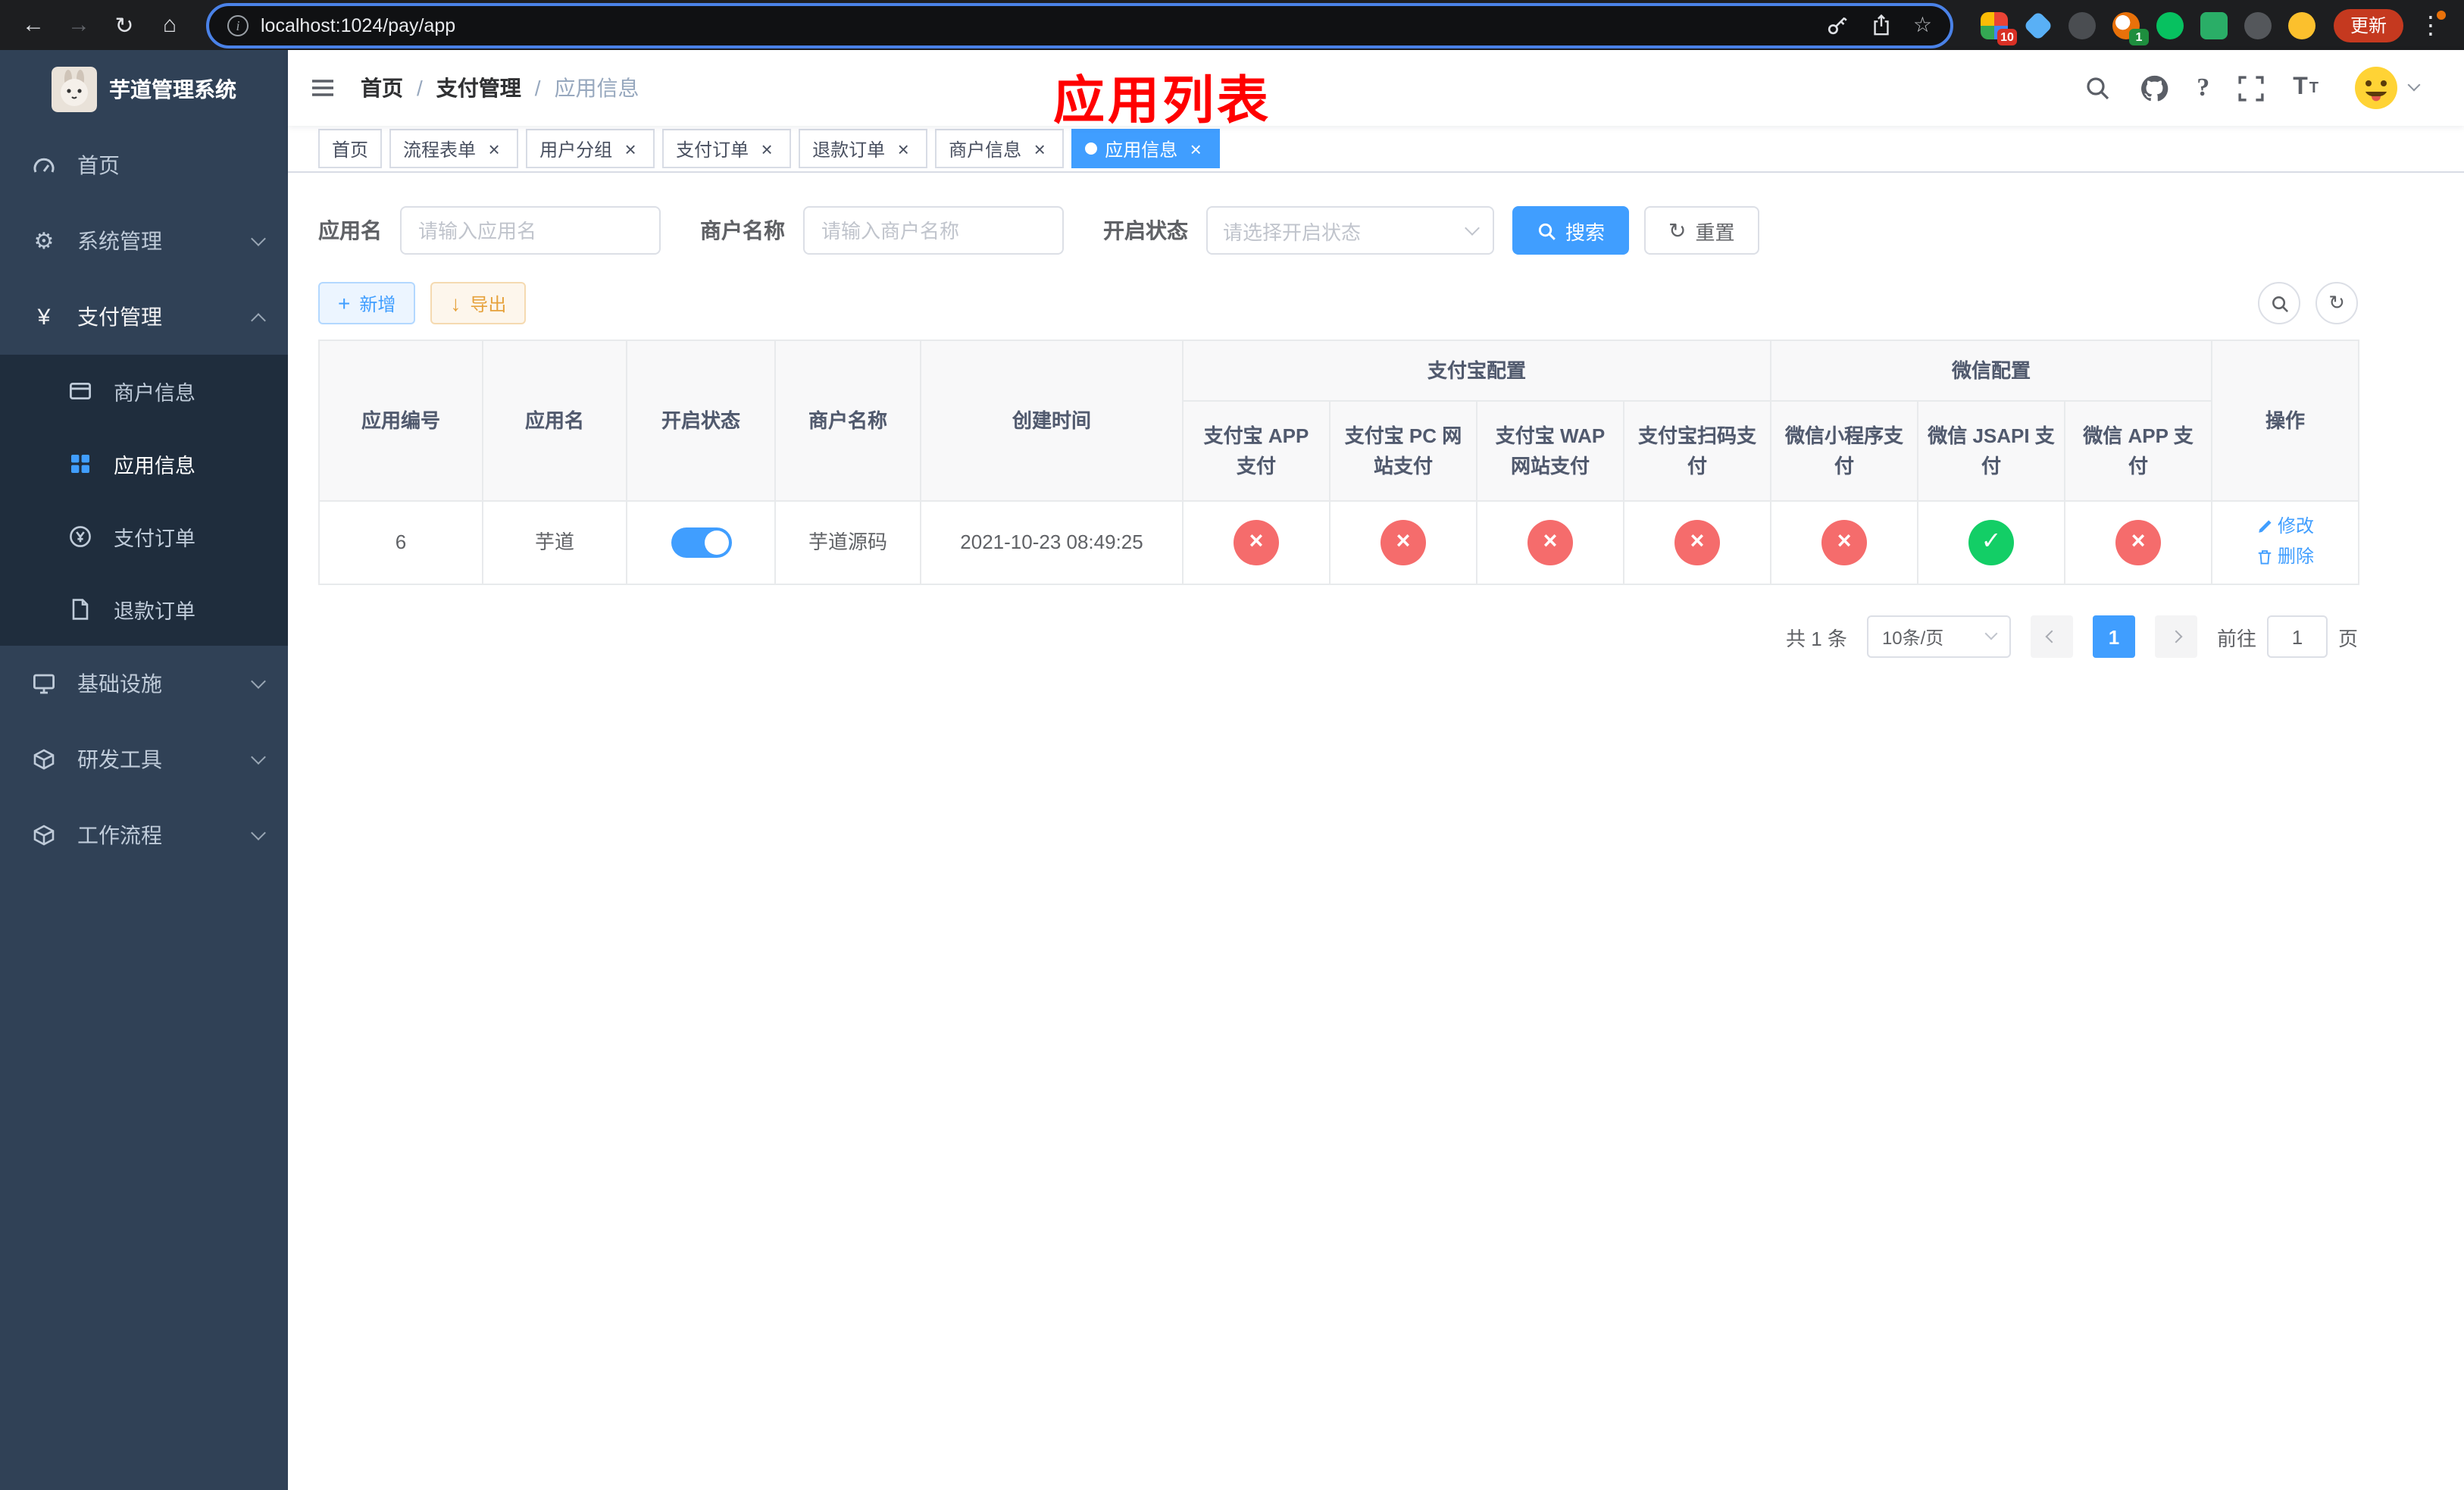 The image size is (2464, 1490). I want to click on user-avatar, so click(2387, 88).